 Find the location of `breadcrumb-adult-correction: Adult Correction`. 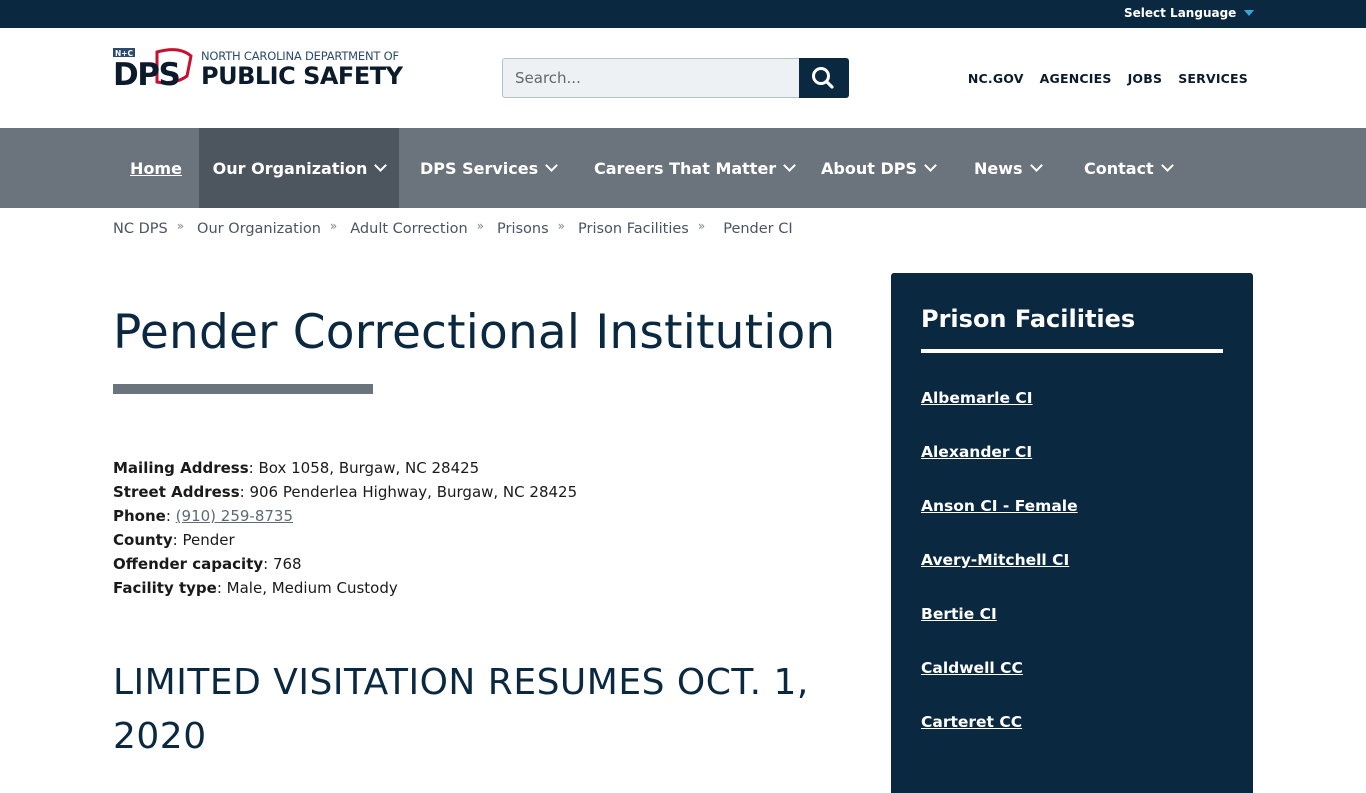

breadcrumb-adult-correction: Adult Correction is located at coordinates (408, 229).